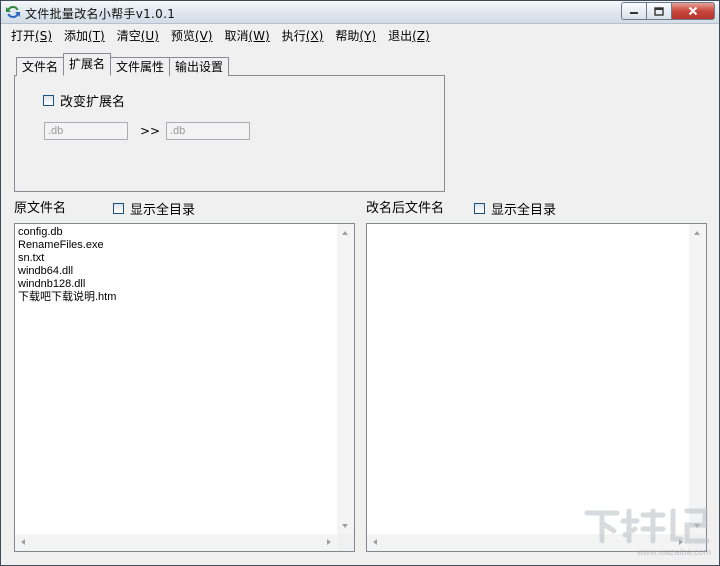  Describe the element at coordinates (76, 36) in the screenshot. I see `menu-label: 添加` at that location.